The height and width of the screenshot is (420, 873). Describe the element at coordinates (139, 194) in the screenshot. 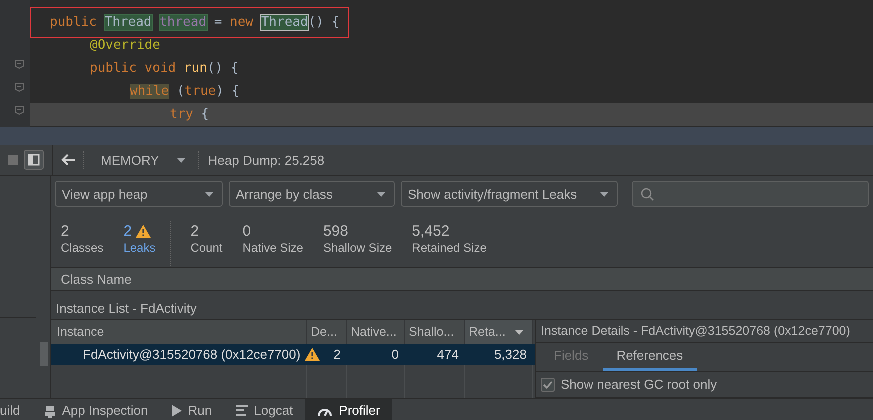

I see `heap-dropdown: View app heap` at that location.